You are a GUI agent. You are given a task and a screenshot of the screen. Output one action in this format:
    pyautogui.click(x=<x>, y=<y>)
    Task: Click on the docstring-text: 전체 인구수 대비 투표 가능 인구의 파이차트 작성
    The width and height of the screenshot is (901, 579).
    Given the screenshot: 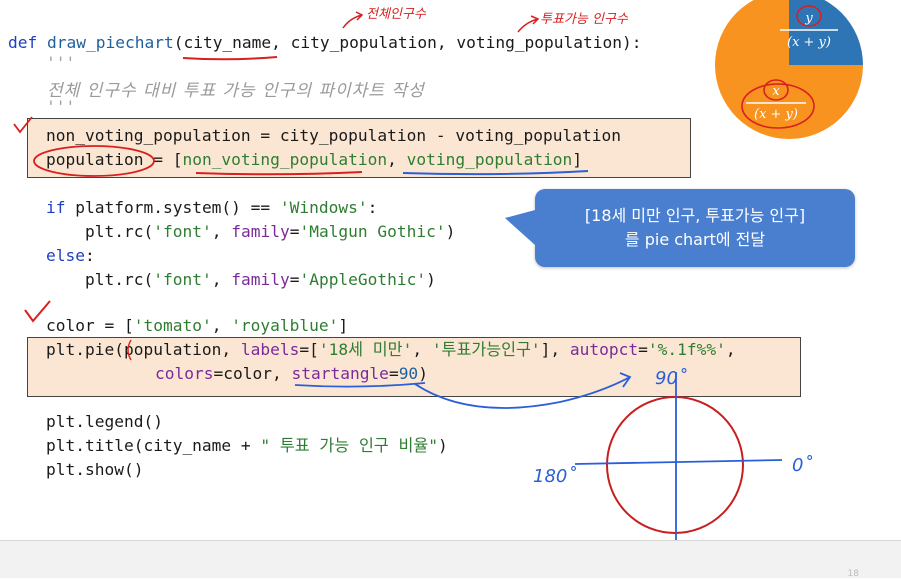 What is the action you would take?
    pyautogui.click(x=236, y=91)
    